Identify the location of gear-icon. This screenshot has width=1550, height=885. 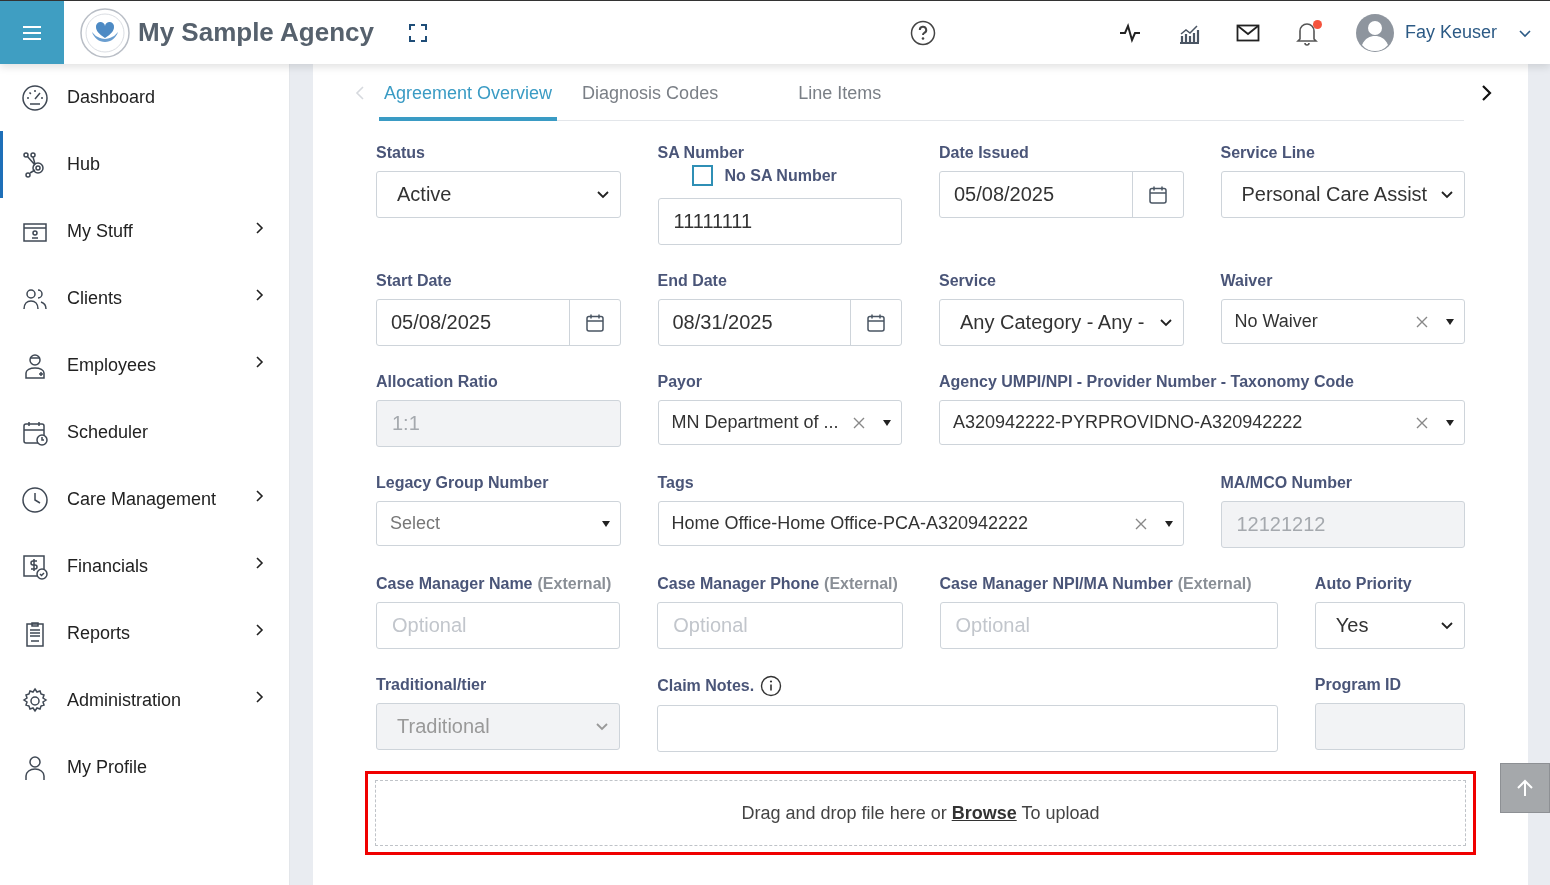
(35, 700).